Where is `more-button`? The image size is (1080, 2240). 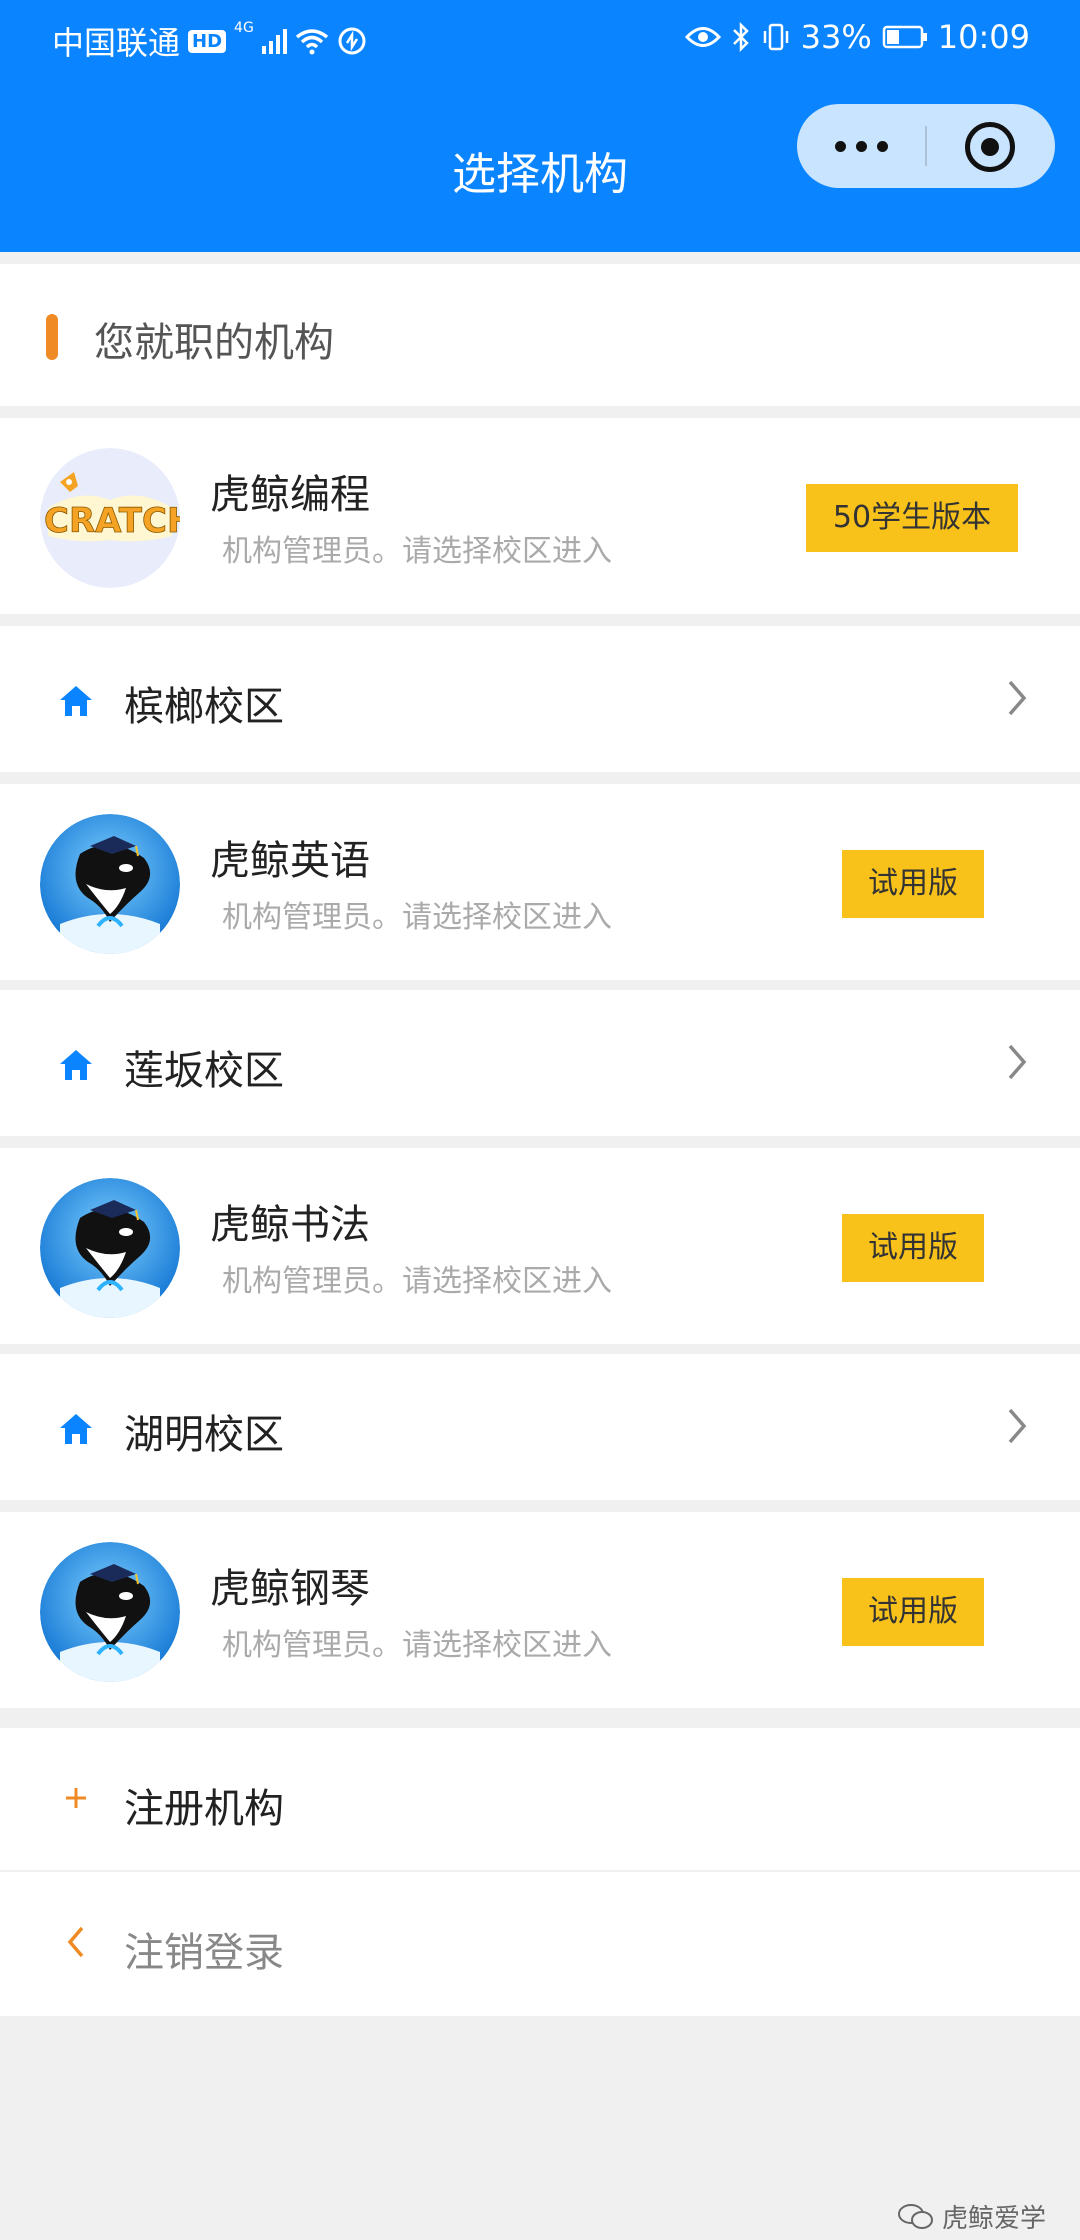
more-button is located at coordinates (861, 146).